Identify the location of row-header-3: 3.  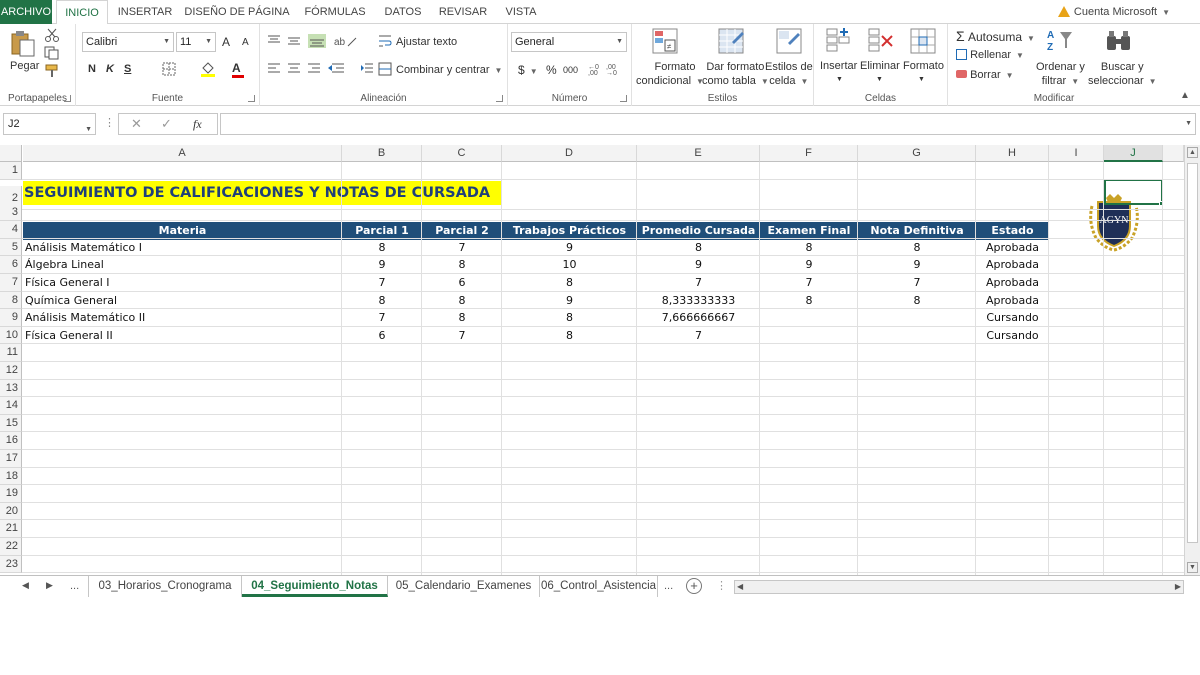
(11, 212).